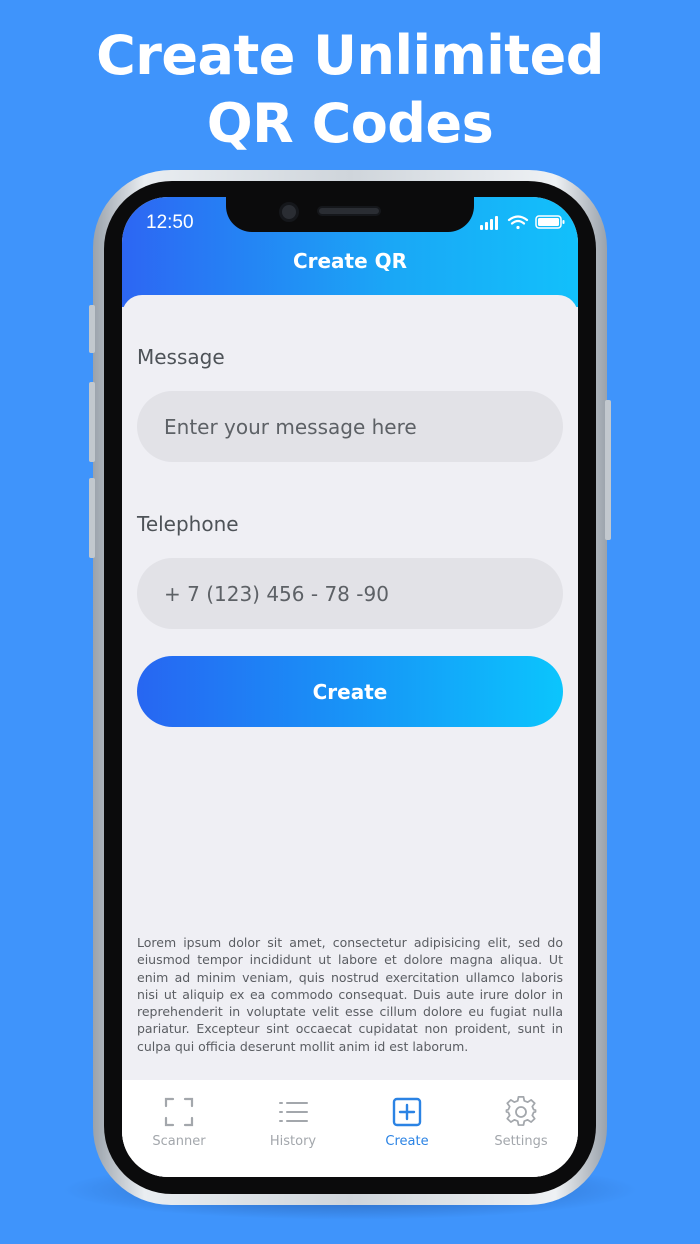  Describe the element at coordinates (350, 593) in the screenshot. I see `telephone-input: + 7 (123) 456 - 78 -90` at that location.